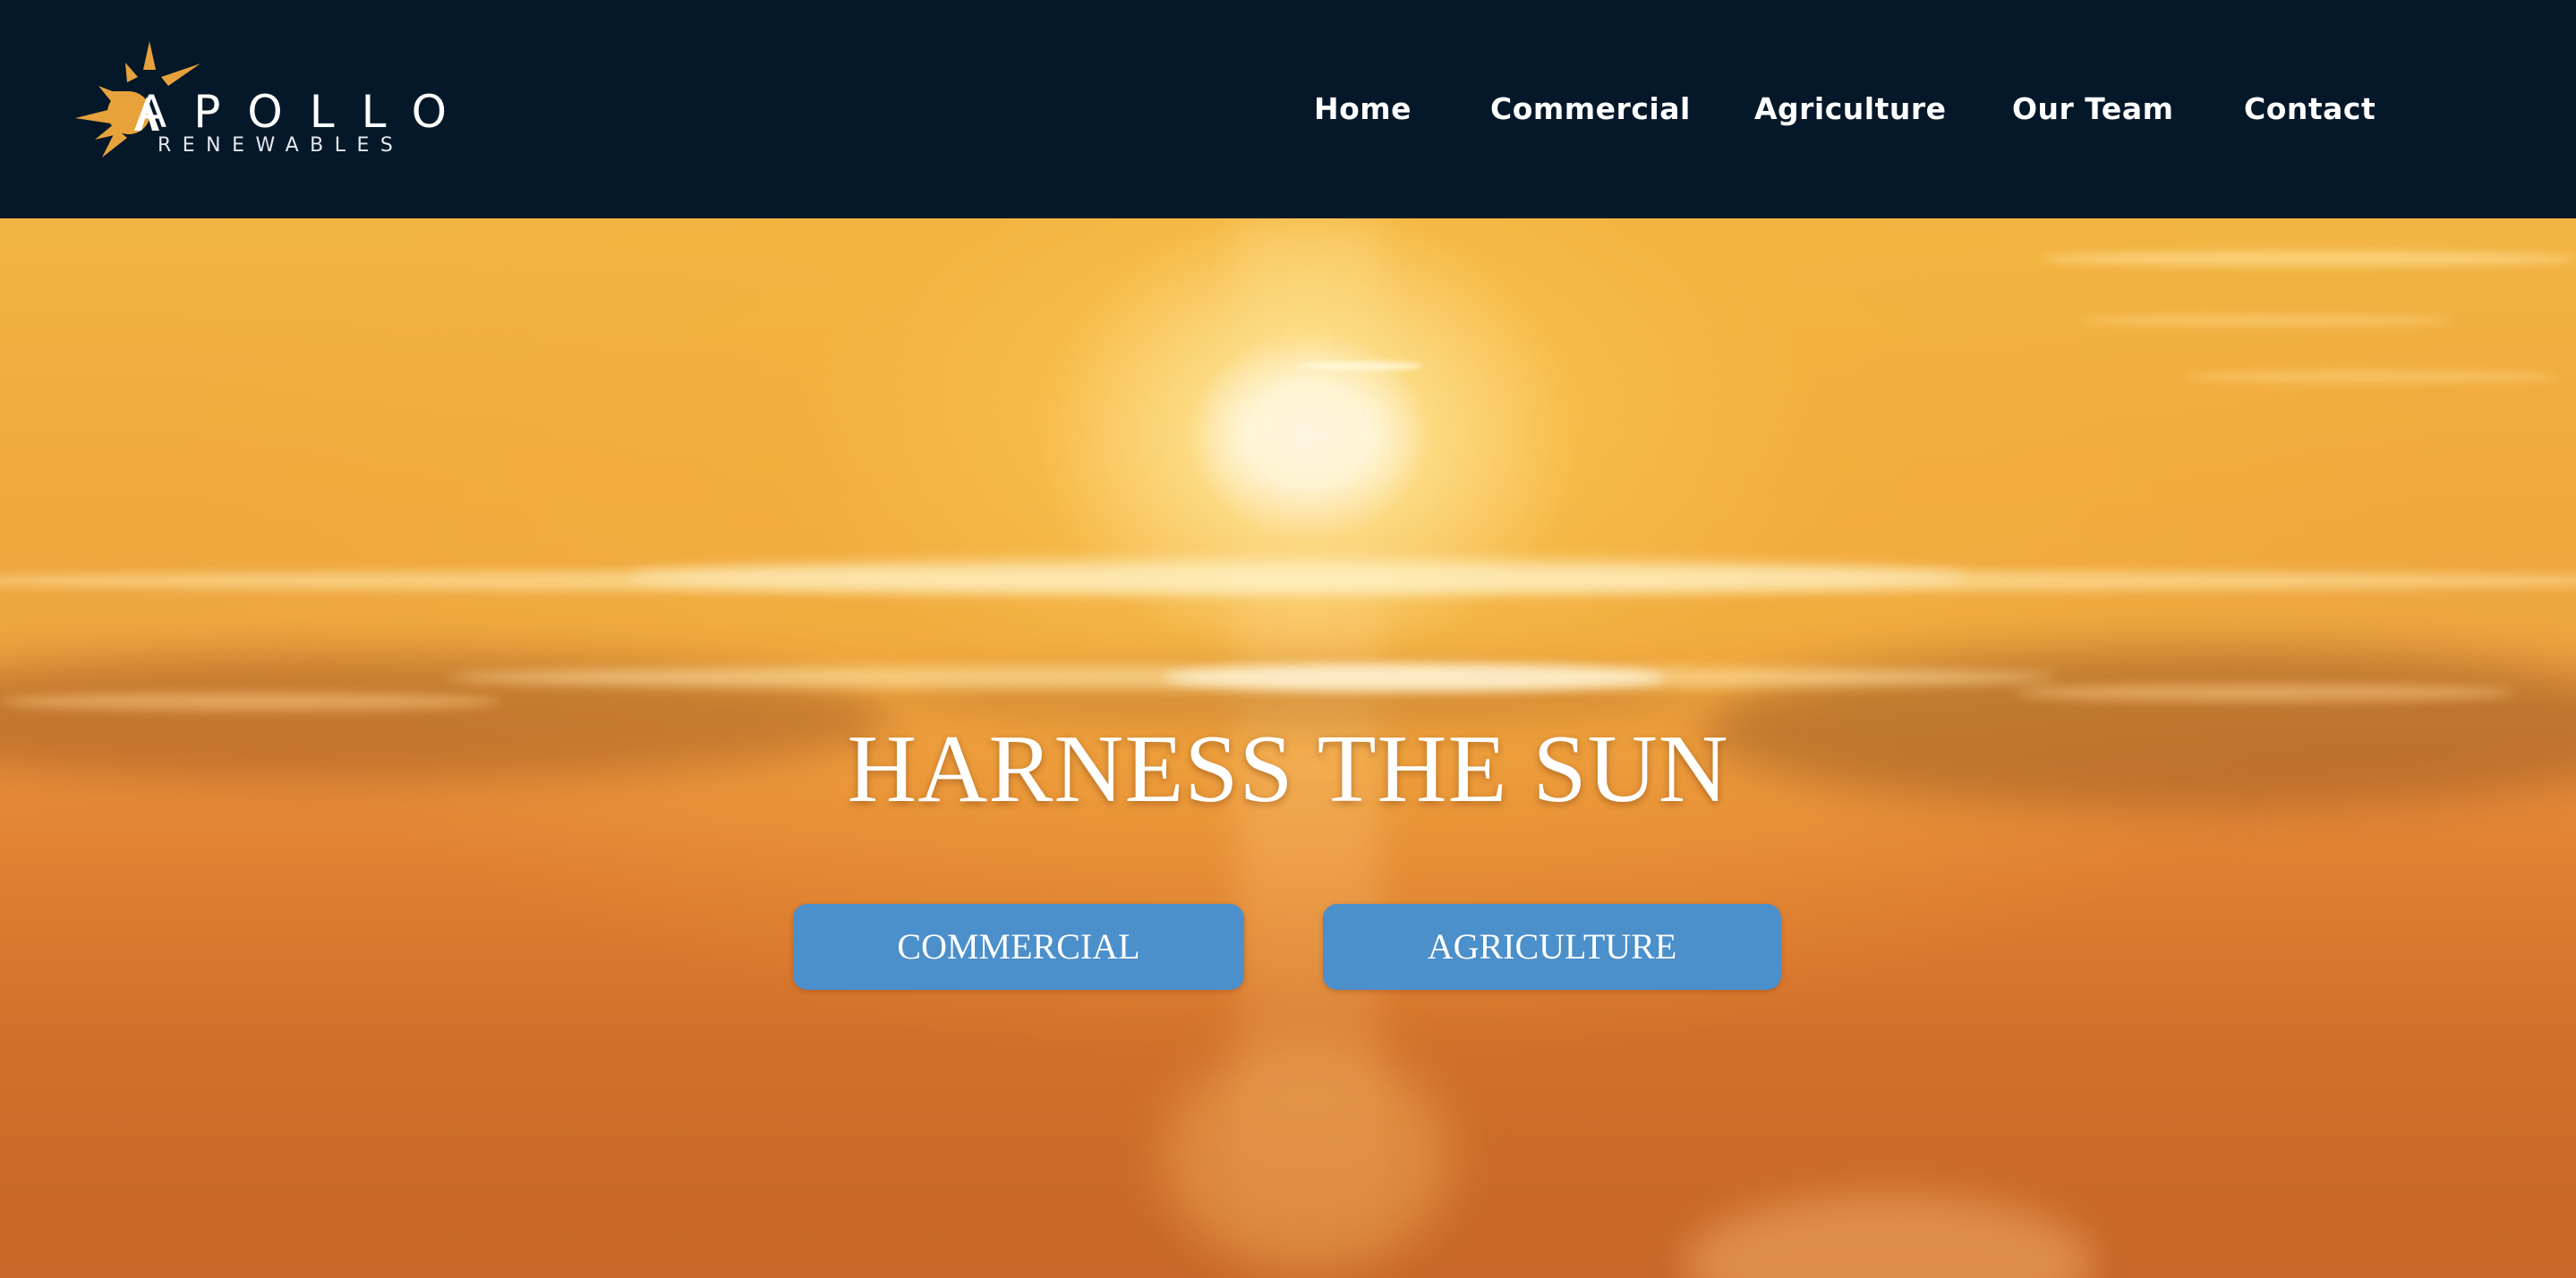  Describe the element at coordinates (1552, 947) in the screenshot. I see `agriculture-button: AGRICULTURE` at that location.